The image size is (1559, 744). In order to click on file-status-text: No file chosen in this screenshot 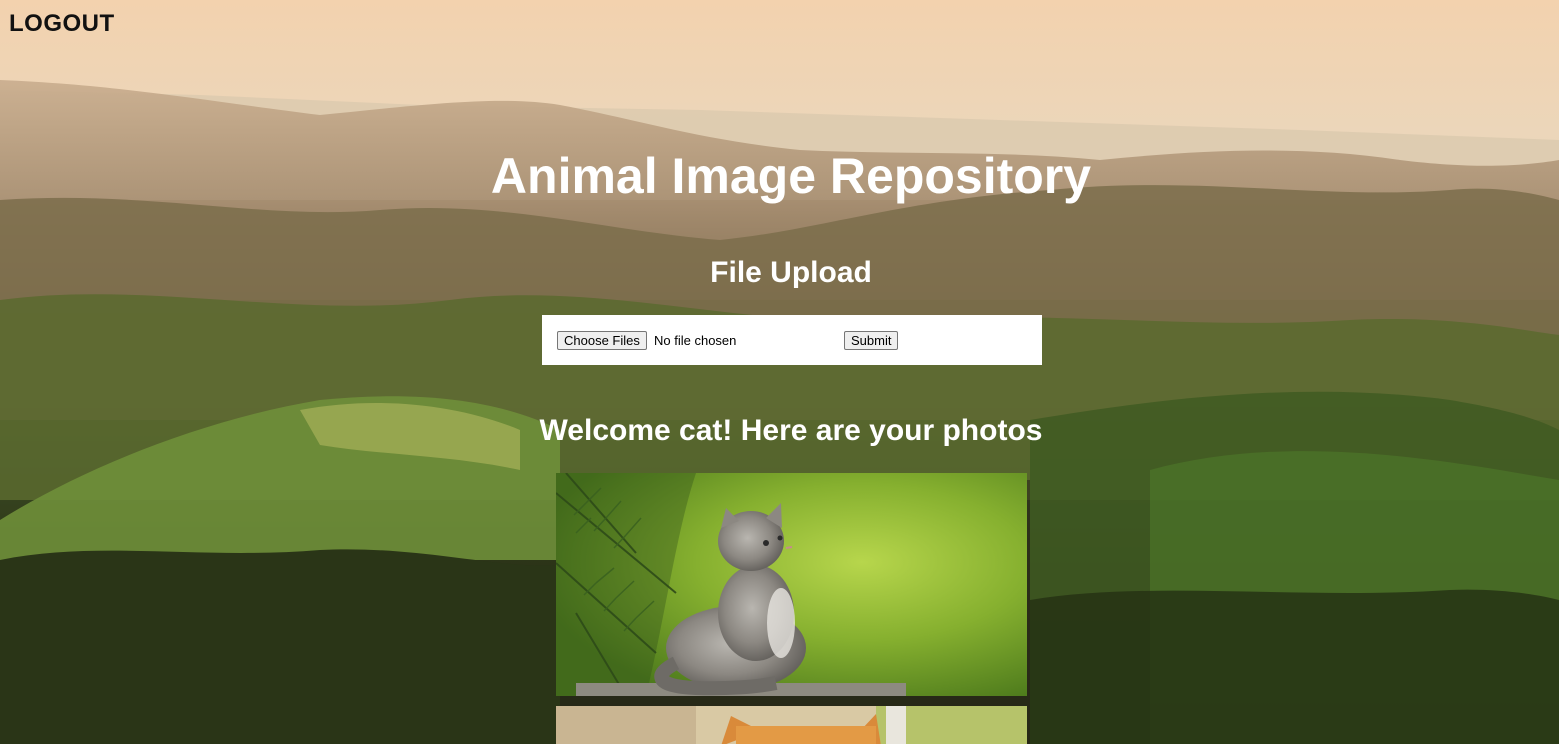, I will do `click(695, 340)`.